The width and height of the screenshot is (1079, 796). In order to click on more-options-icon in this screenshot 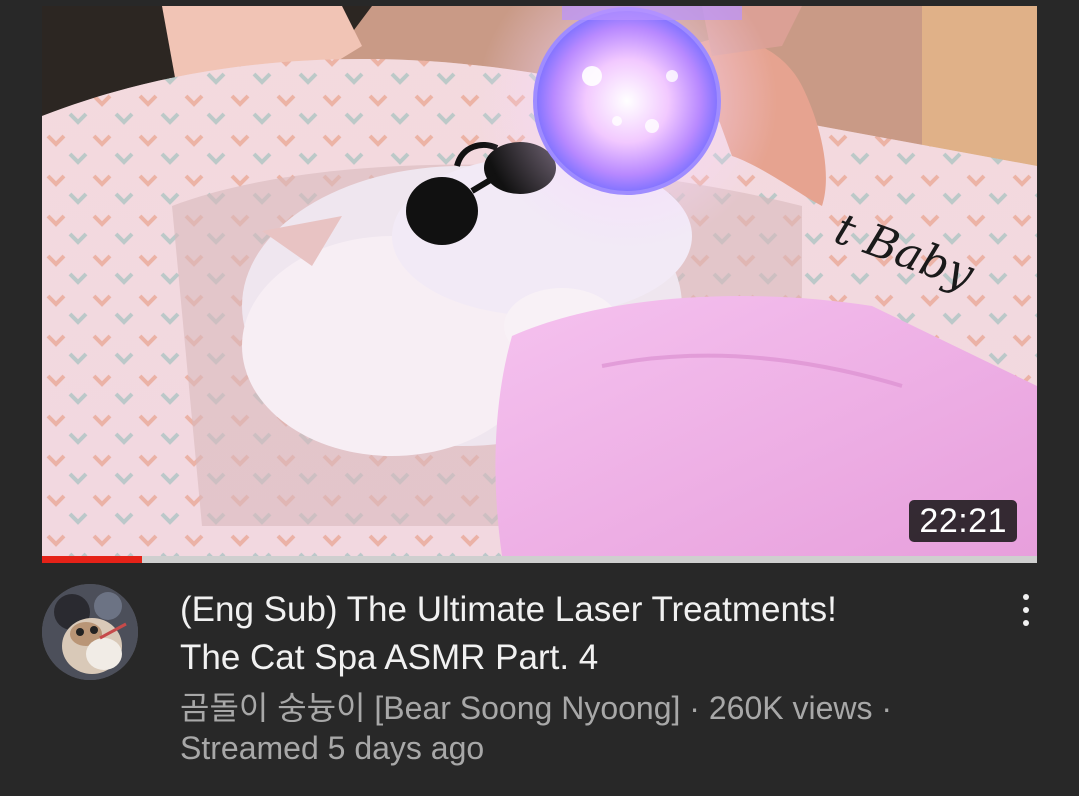, I will do `click(1026, 610)`.